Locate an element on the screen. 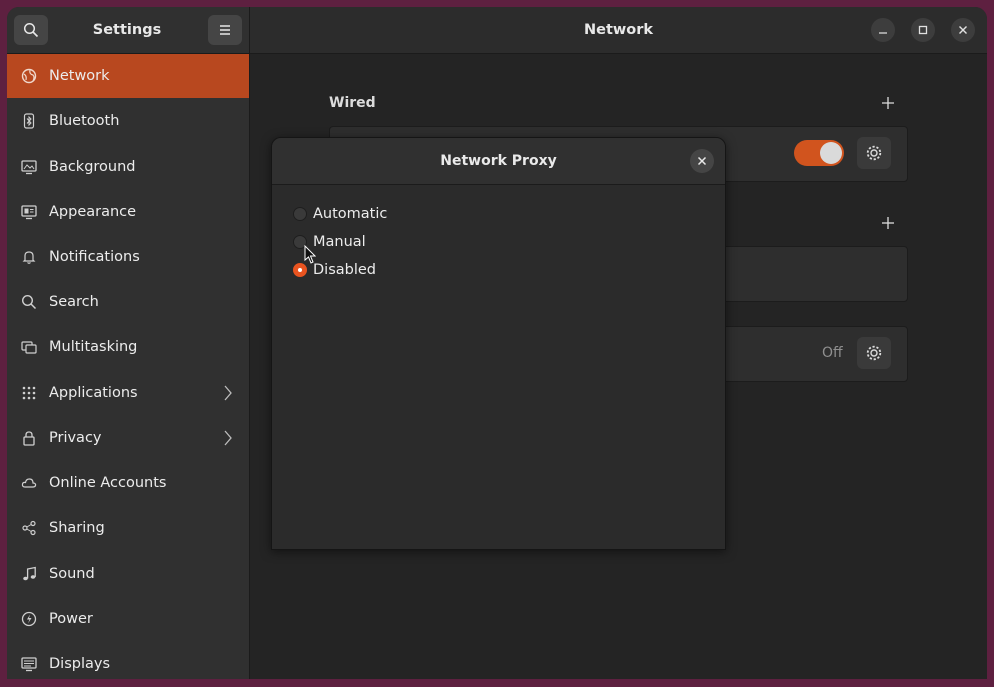 Image resolution: width=994 pixels, height=687 pixels. minimize-button is located at coordinates (883, 30).